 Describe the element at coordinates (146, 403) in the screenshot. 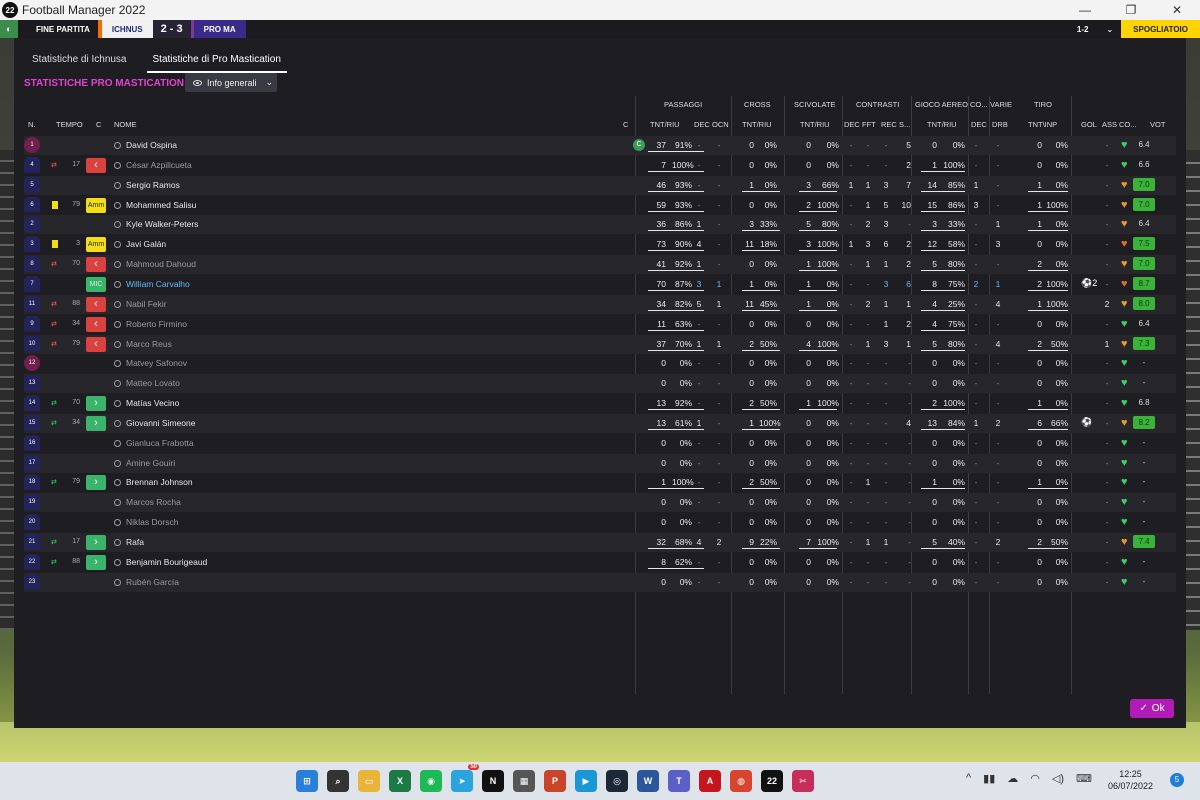

I see `player-name: Matías Vecino` at that location.